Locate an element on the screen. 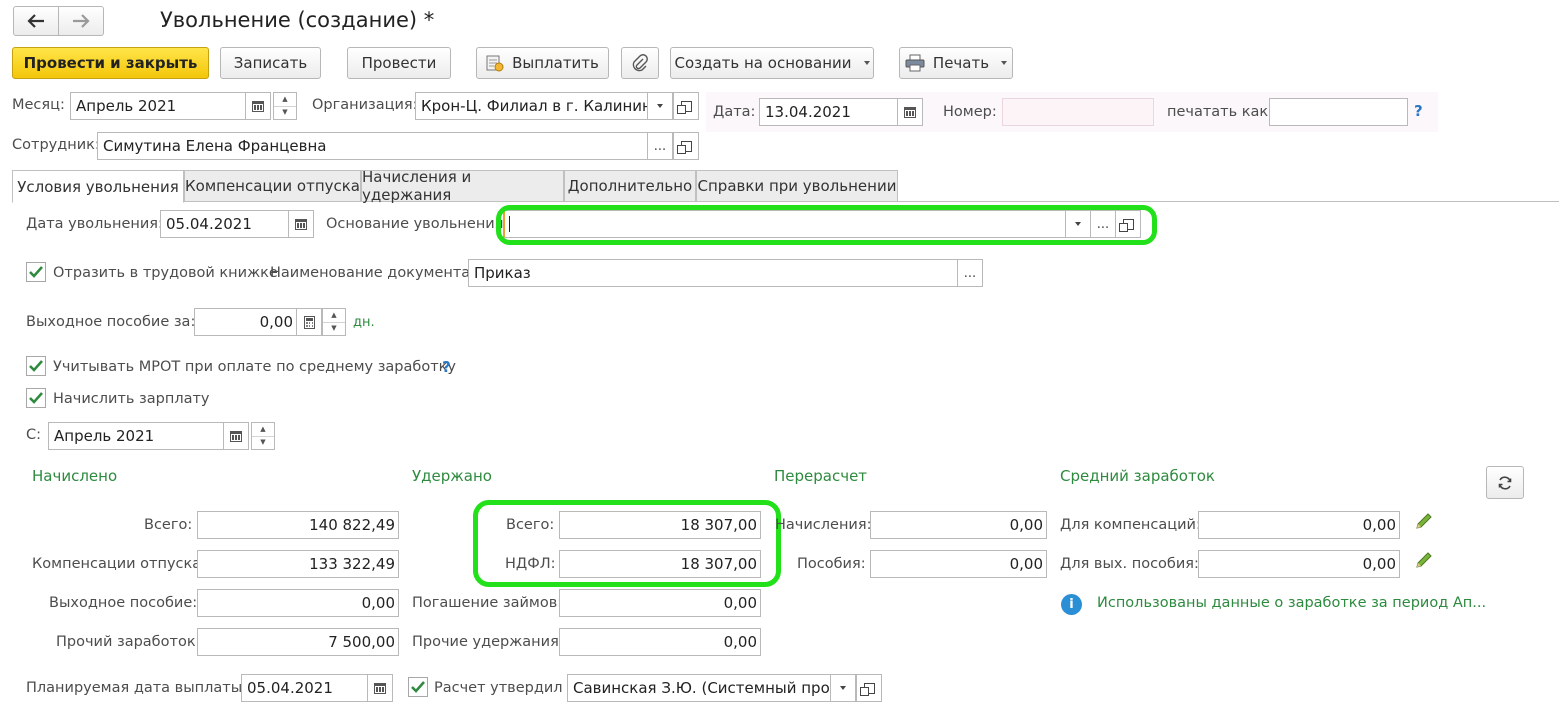 This screenshot has height=725, width=1559. from-month-spinner: ▲ ▼ is located at coordinates (263, 436).